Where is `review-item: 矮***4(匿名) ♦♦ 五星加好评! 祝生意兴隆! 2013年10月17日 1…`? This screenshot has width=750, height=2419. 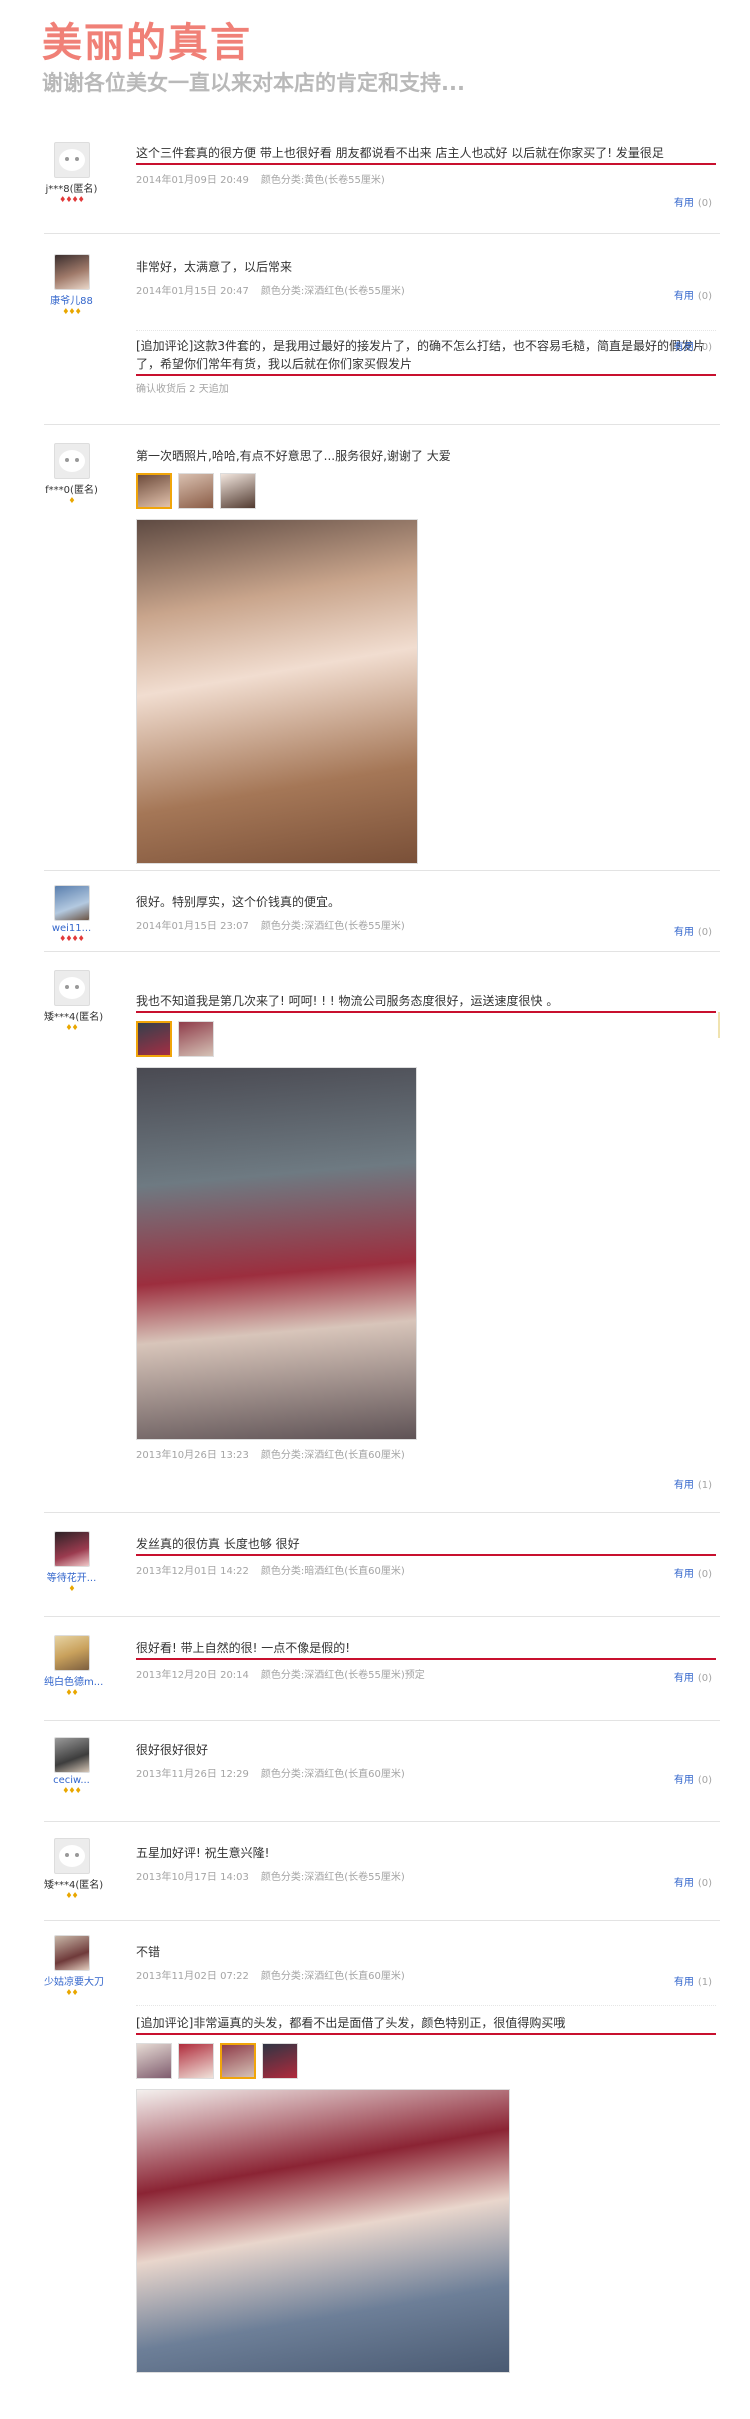
review-item: 矮***4(匿名) ♦♦ 五星加好评! 祝生意兴隆! 2013年10月17日 1… is located at coordinates (382, 1871).